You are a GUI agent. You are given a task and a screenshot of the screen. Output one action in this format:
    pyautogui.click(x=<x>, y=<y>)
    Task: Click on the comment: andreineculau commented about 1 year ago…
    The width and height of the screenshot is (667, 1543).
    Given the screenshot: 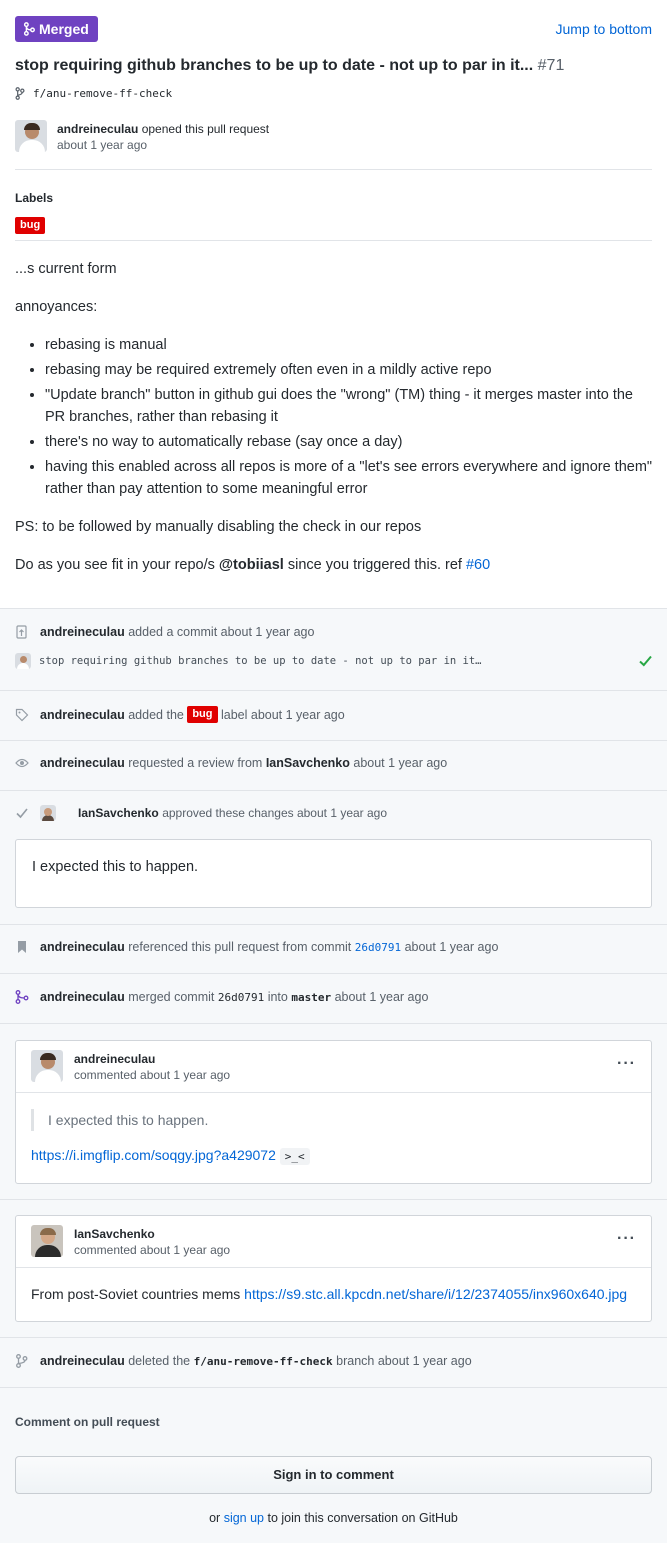 What is the action you would take?
    pyautogui.click(x=333, y=1112)
    